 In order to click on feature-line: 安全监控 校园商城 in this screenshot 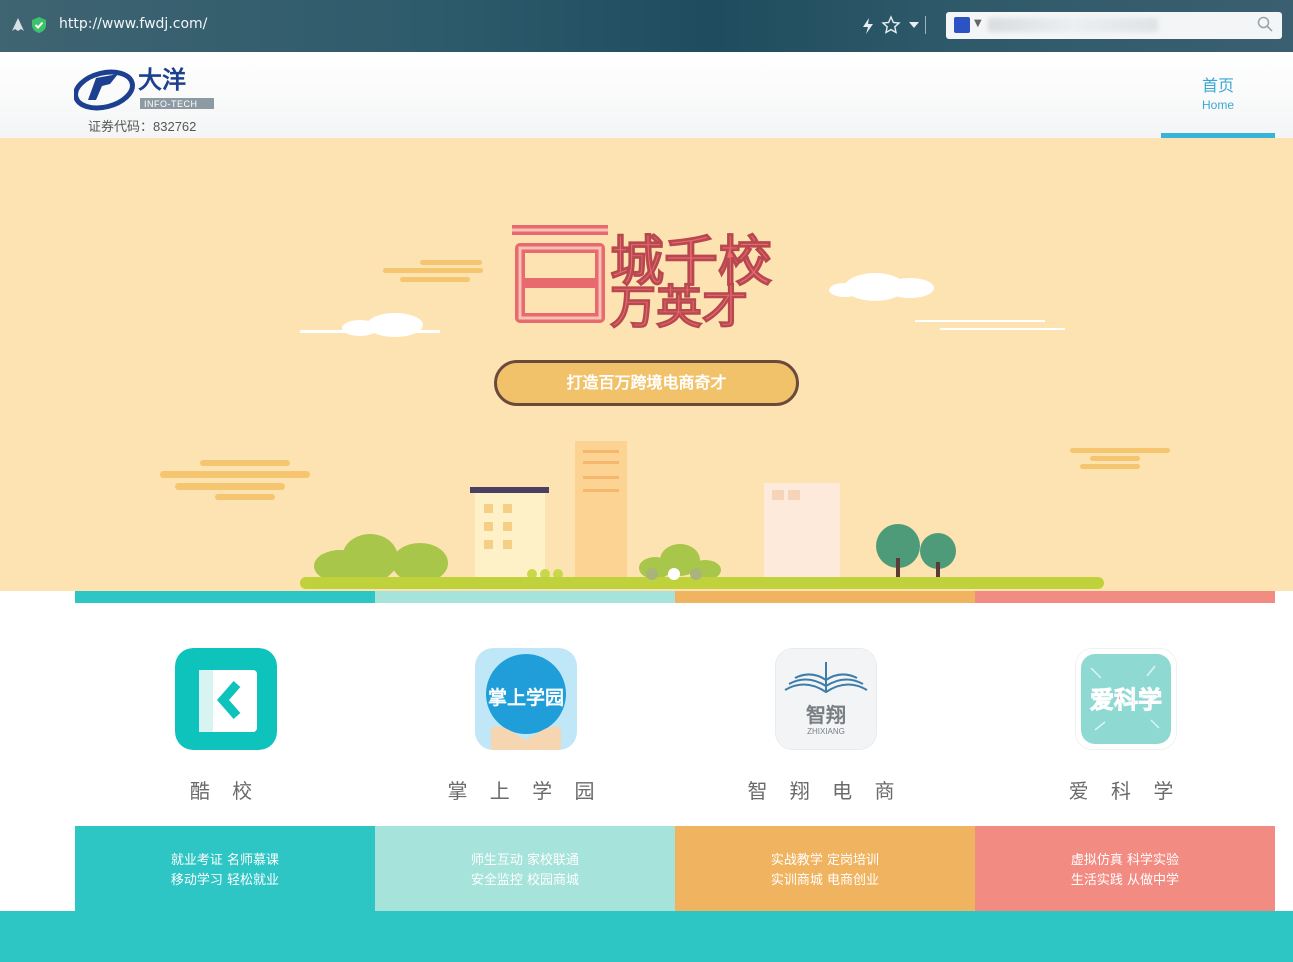, I will do `click(525, 880)`.